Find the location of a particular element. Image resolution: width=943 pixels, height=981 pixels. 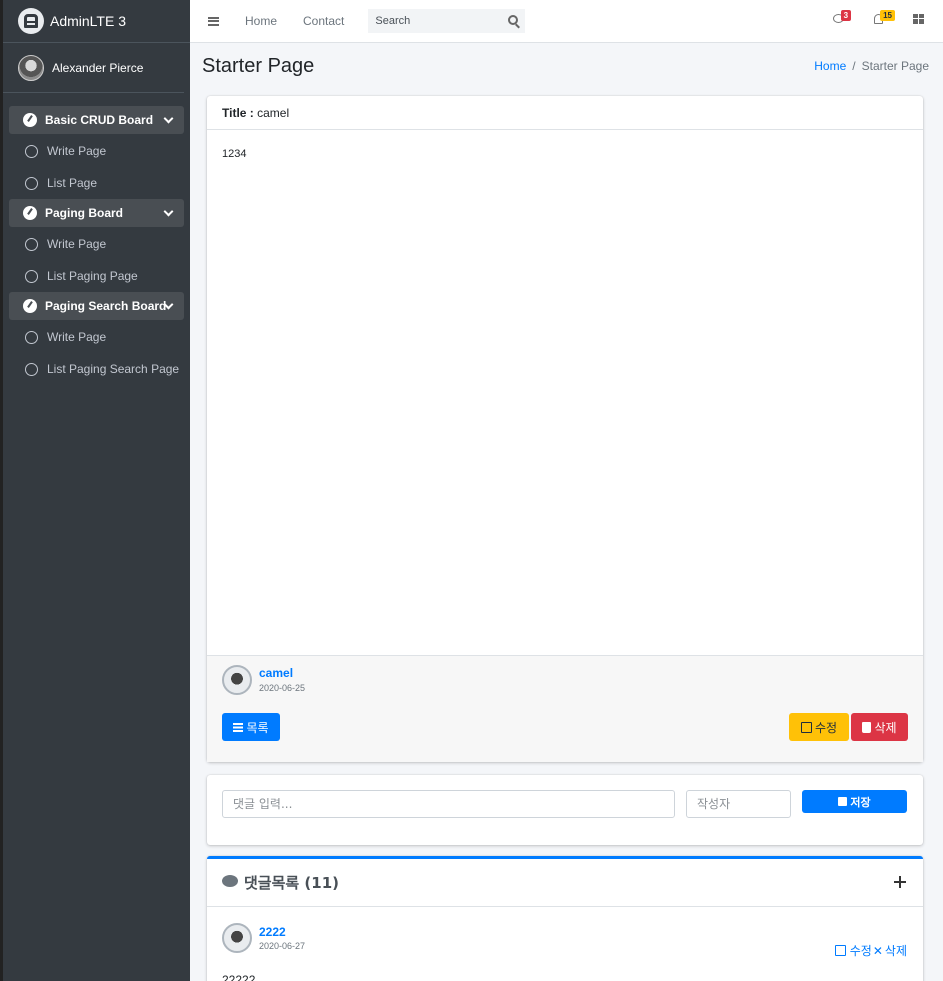

sidebar-item-list-paging-page: List Paging Page is located at coordinates (96, 276).